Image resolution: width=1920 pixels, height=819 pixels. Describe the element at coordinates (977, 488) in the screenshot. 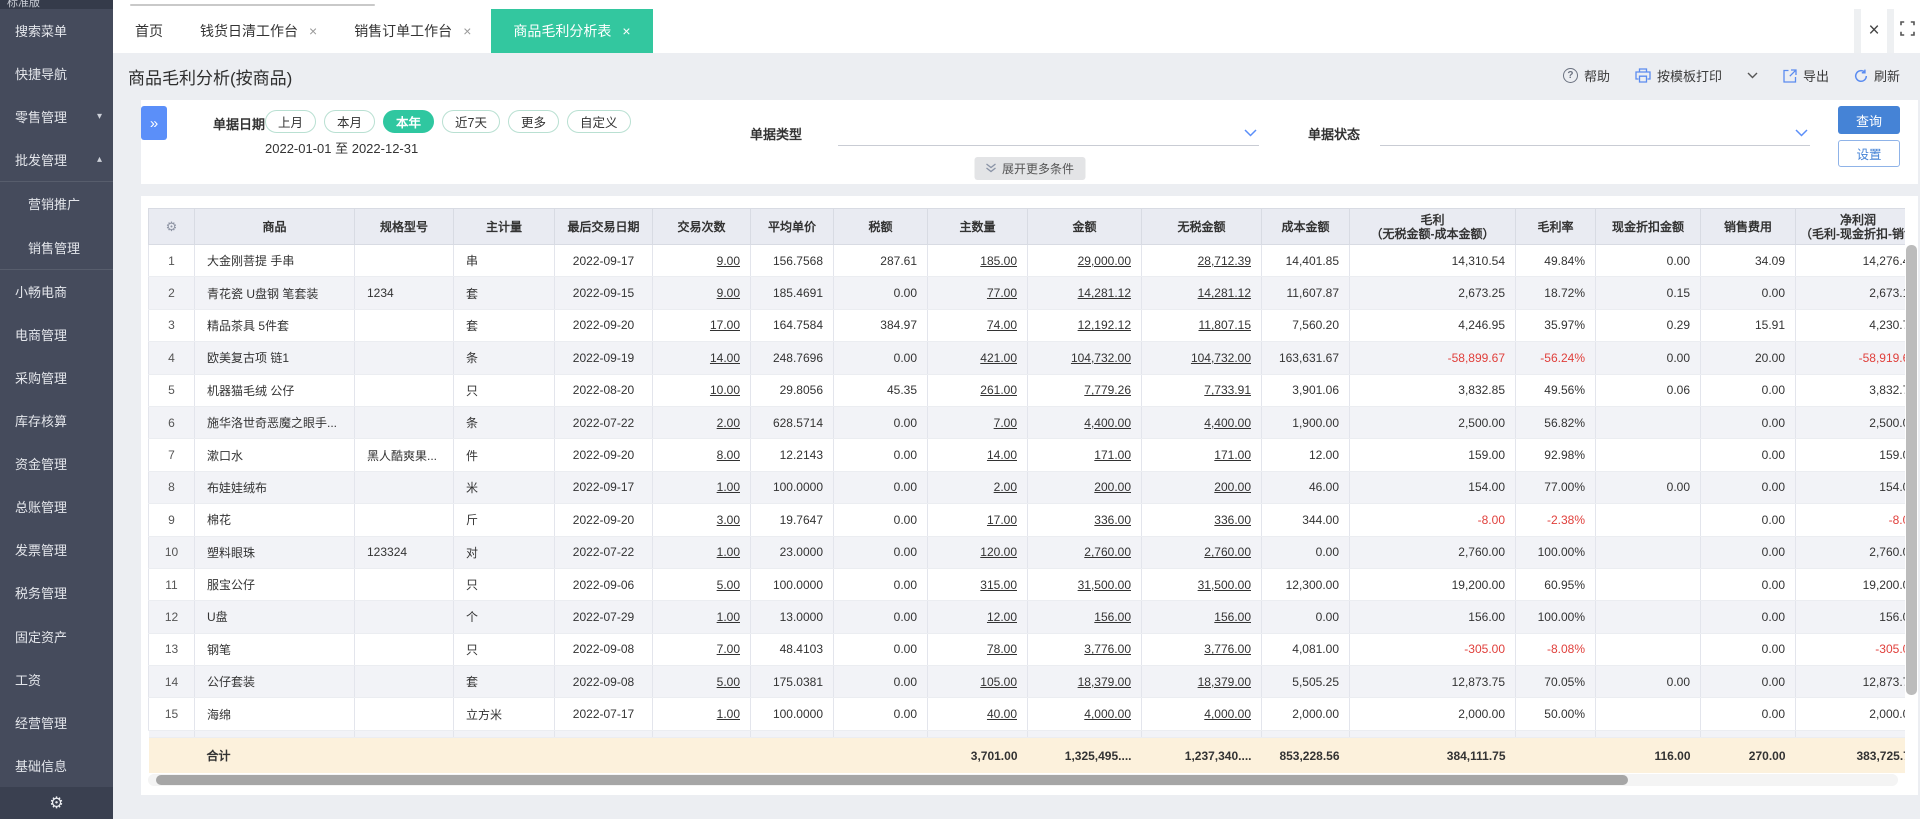

I see `qty-cell: 2.00` at that location.